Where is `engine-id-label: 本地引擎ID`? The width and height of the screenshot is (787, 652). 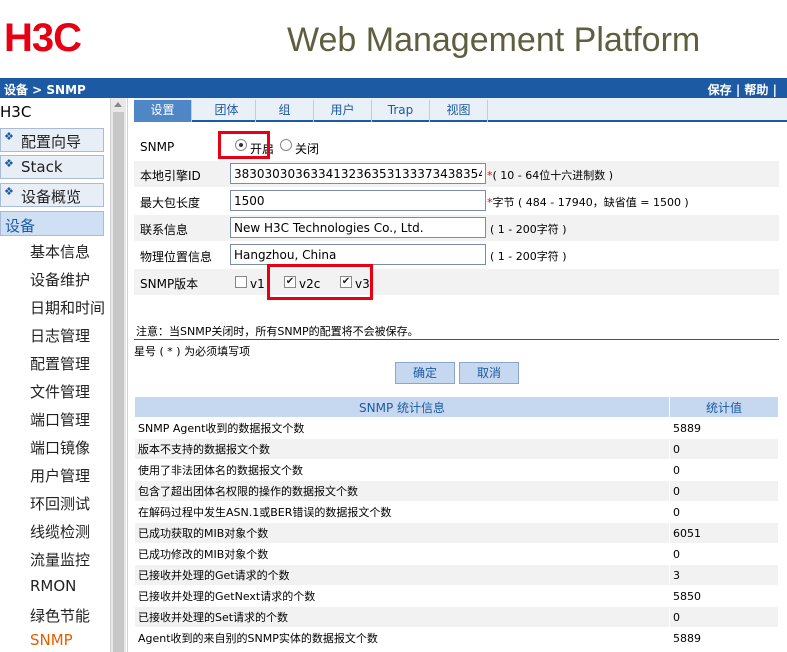 engine-id-label: 本地引擎ID is located at coordinates (170, 176).